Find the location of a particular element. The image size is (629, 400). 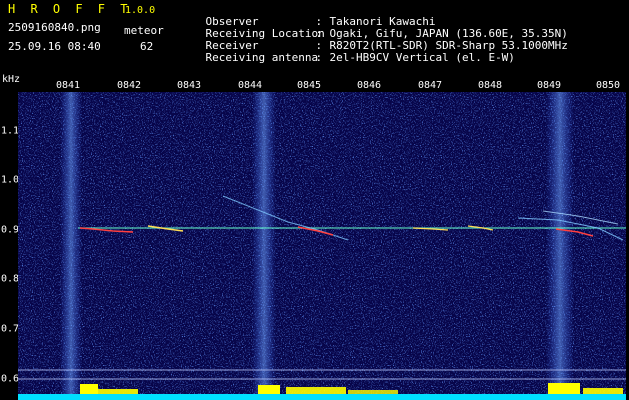

meteor-count-value: 62 is located at coordinates (147, 46).